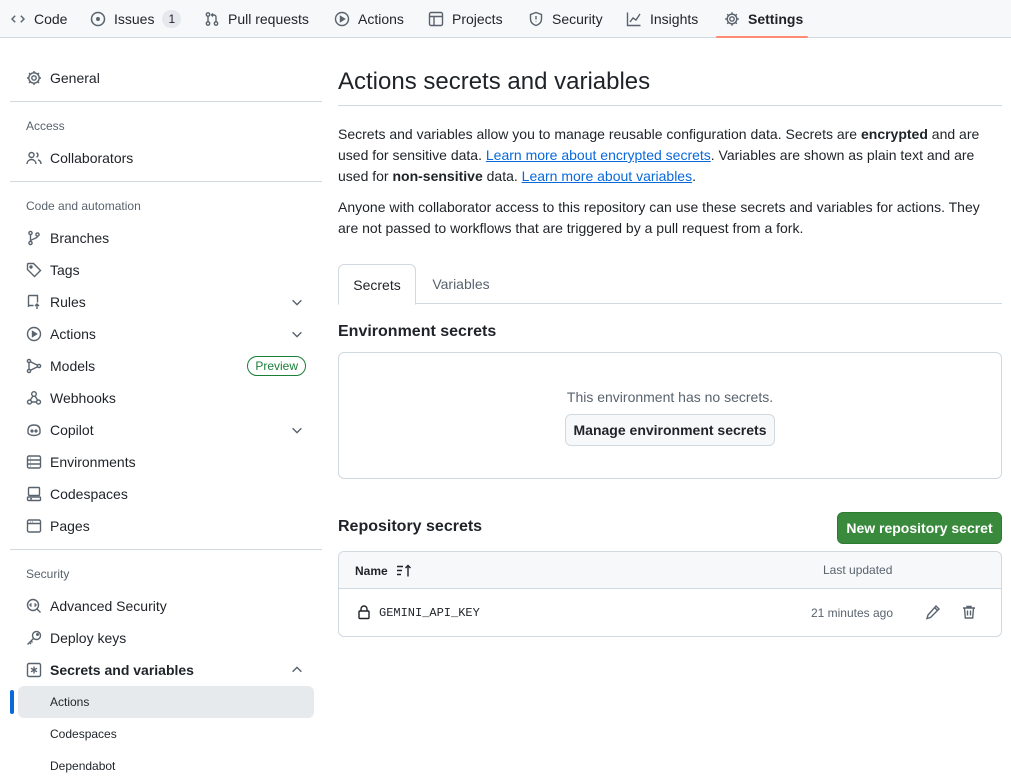 The image size is (1011, 782). What do you see at coordinates (34, 366) in the screenshot?
I see `models-icon` at bounding box center [34, 366].